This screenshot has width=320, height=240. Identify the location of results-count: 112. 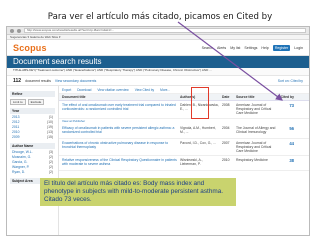
(17, 80).